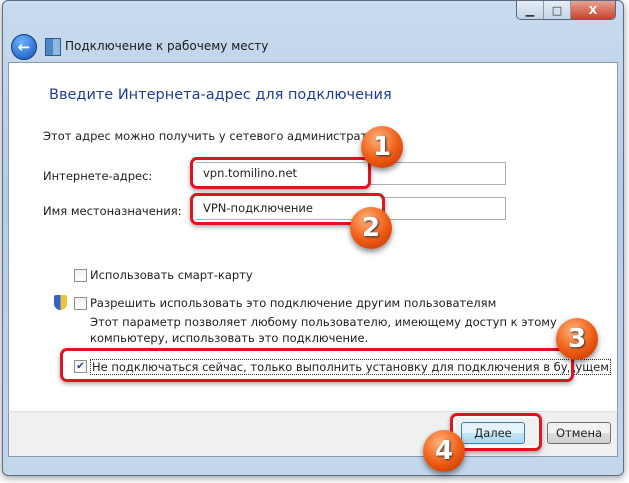 This screenshot has width=629, height=483. What do you see at coordinates (371, 228) in the screenshot?
I see `step-badge-2: 2` at bounding box center [371, 228].